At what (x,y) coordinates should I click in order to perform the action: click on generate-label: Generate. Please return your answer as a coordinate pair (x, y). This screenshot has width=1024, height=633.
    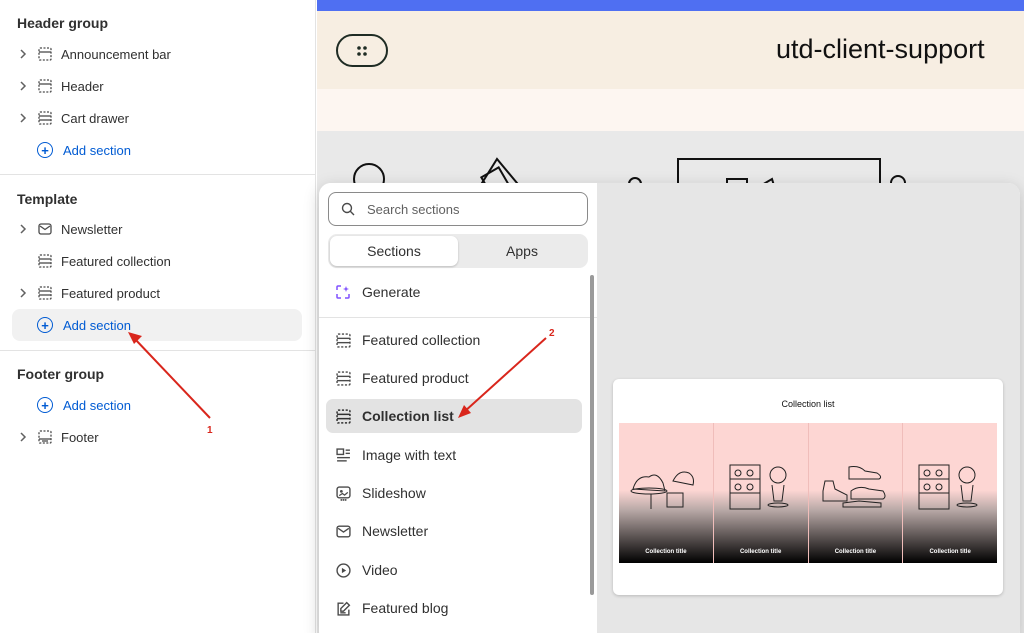
    Looking at the image, I should click on (391, 292).